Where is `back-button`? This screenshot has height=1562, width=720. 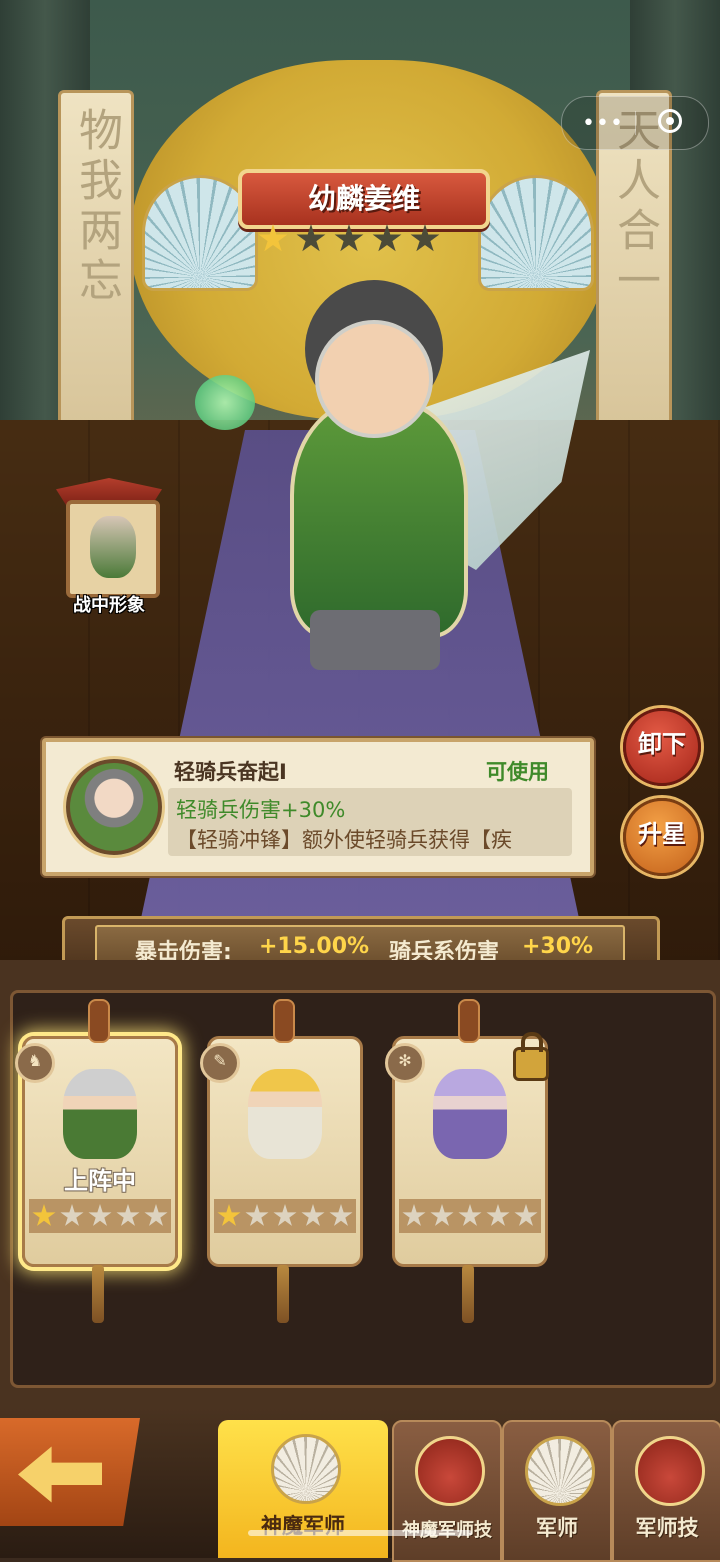 back-button is located at coordinates (70, 1472).